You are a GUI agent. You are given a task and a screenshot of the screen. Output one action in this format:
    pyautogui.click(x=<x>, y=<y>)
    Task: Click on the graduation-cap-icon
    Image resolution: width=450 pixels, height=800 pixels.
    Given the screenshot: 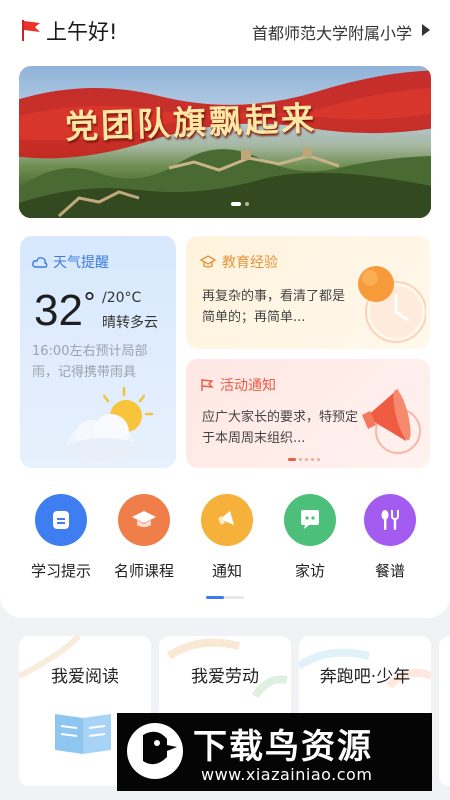 What is the action you would take?
    pyautogui.click(x=208, y=261)
    